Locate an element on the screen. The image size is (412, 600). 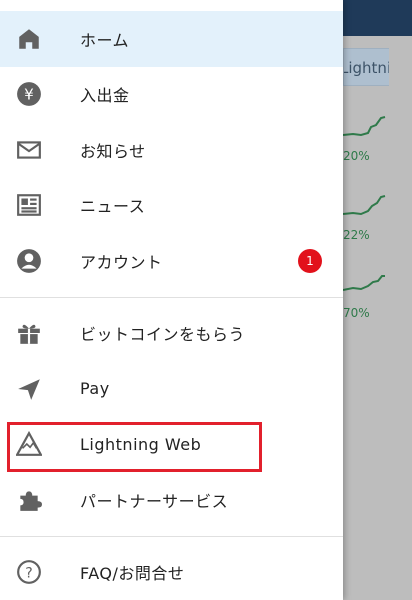
drawer-item-pay: Pay is located at coordinates (171, 389).